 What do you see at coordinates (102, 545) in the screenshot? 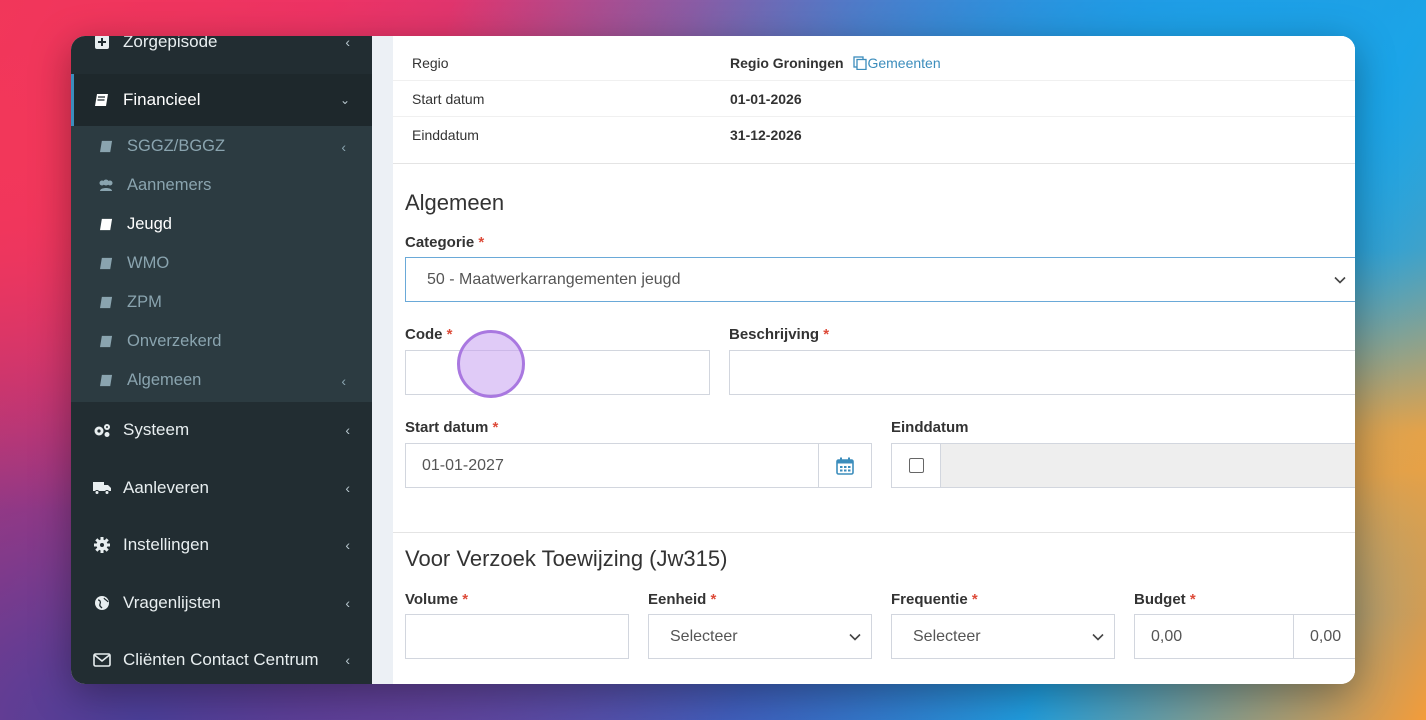
I see `gear-icon` at bounding box center [102, 545].